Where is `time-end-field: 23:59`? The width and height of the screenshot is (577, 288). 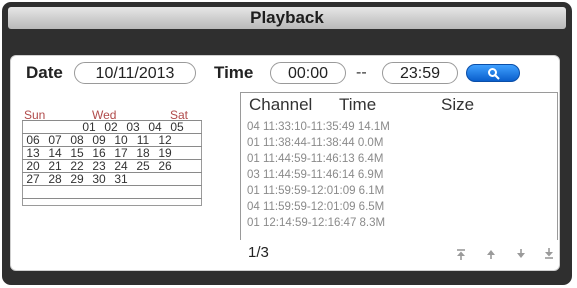
time-end-field: 23:59 is located at coordinates (420, 73).